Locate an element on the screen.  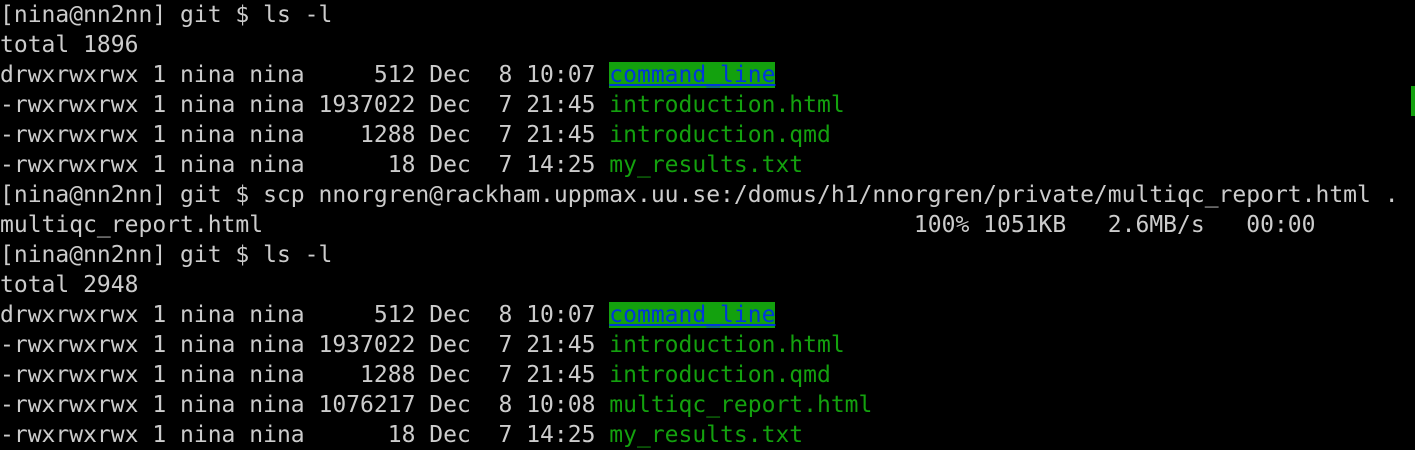
file-name: multiqc_report.html is located at coordinates (741, 405).